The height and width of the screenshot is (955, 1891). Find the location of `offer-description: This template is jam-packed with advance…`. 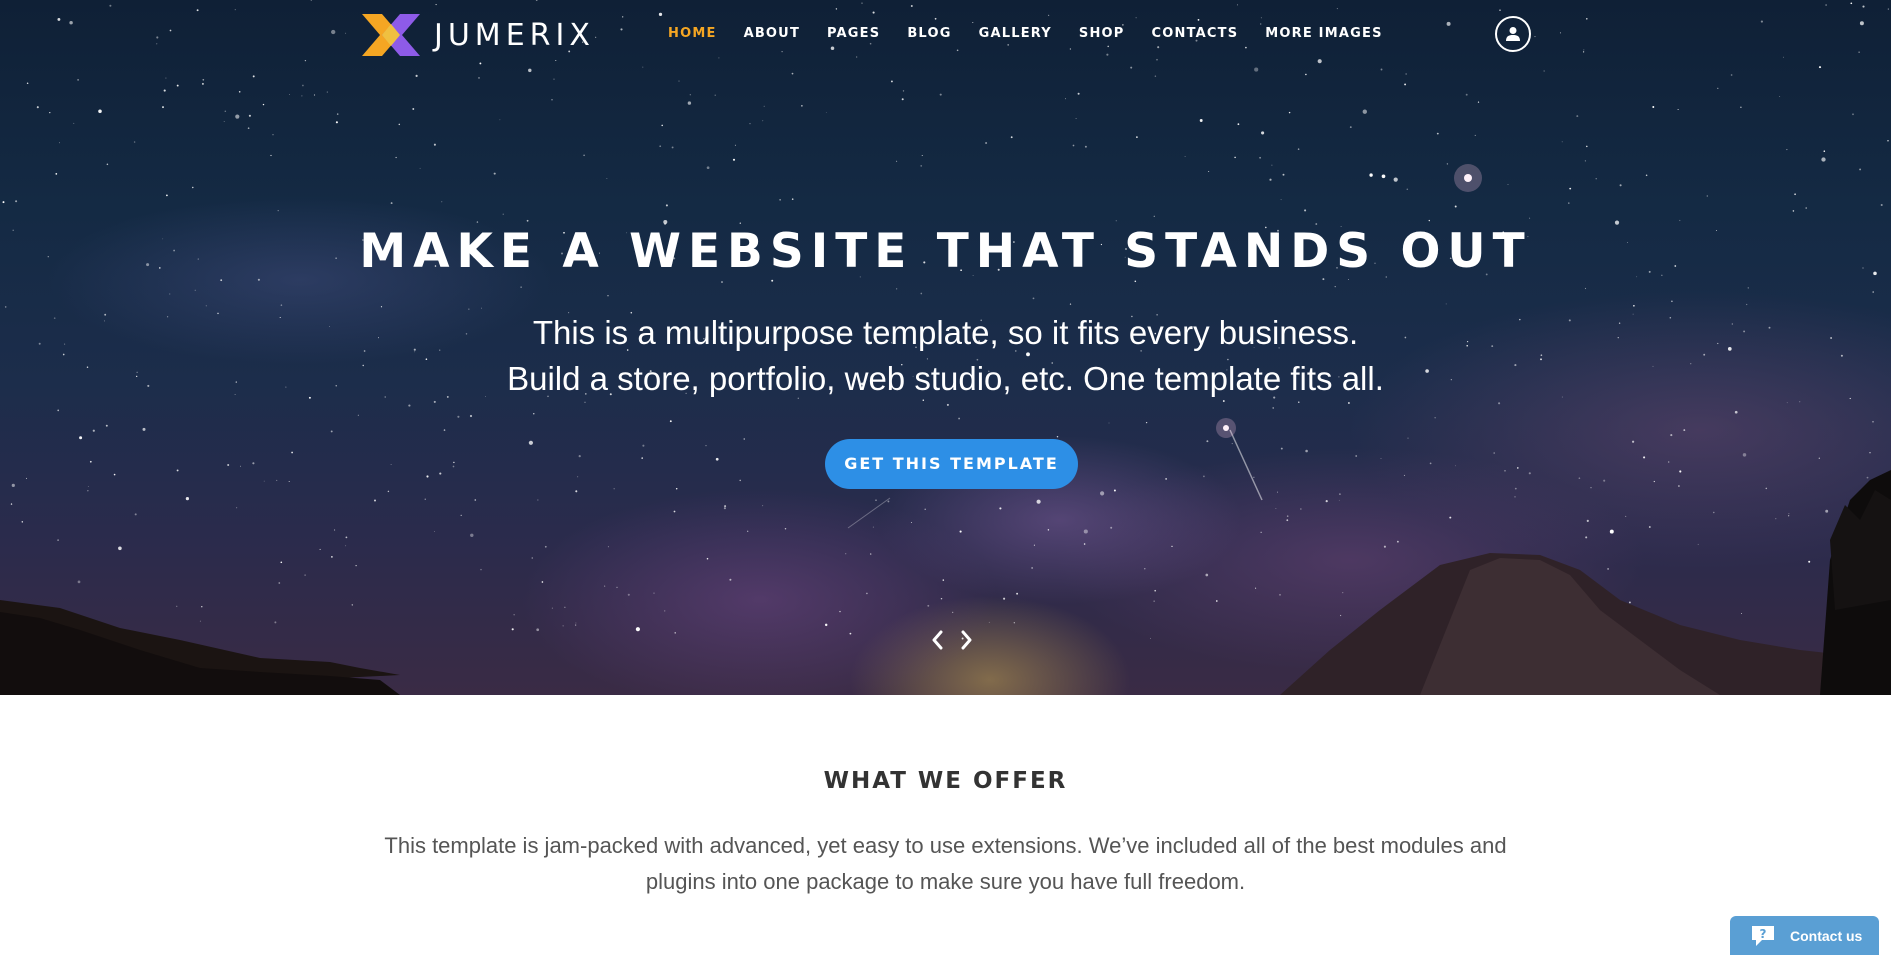

offer-description: This template is jam-packed with advance… is located at coordinates (945, 863).